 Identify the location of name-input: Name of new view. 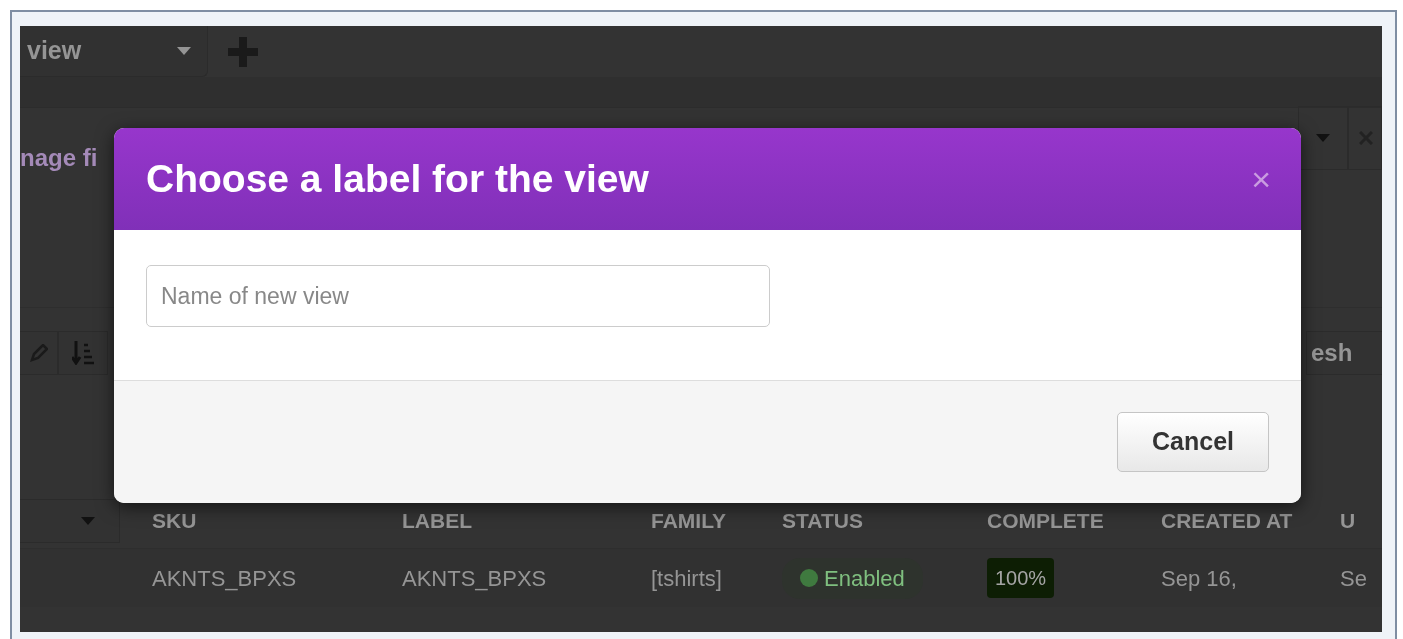
(458, 296).